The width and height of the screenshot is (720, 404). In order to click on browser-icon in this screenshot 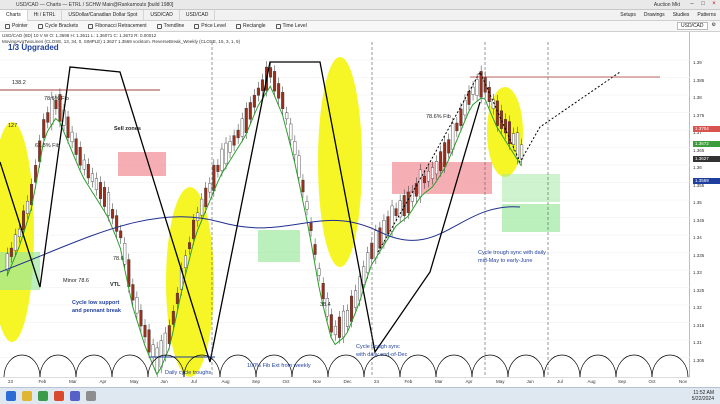, I will do `click(59, 396)`.